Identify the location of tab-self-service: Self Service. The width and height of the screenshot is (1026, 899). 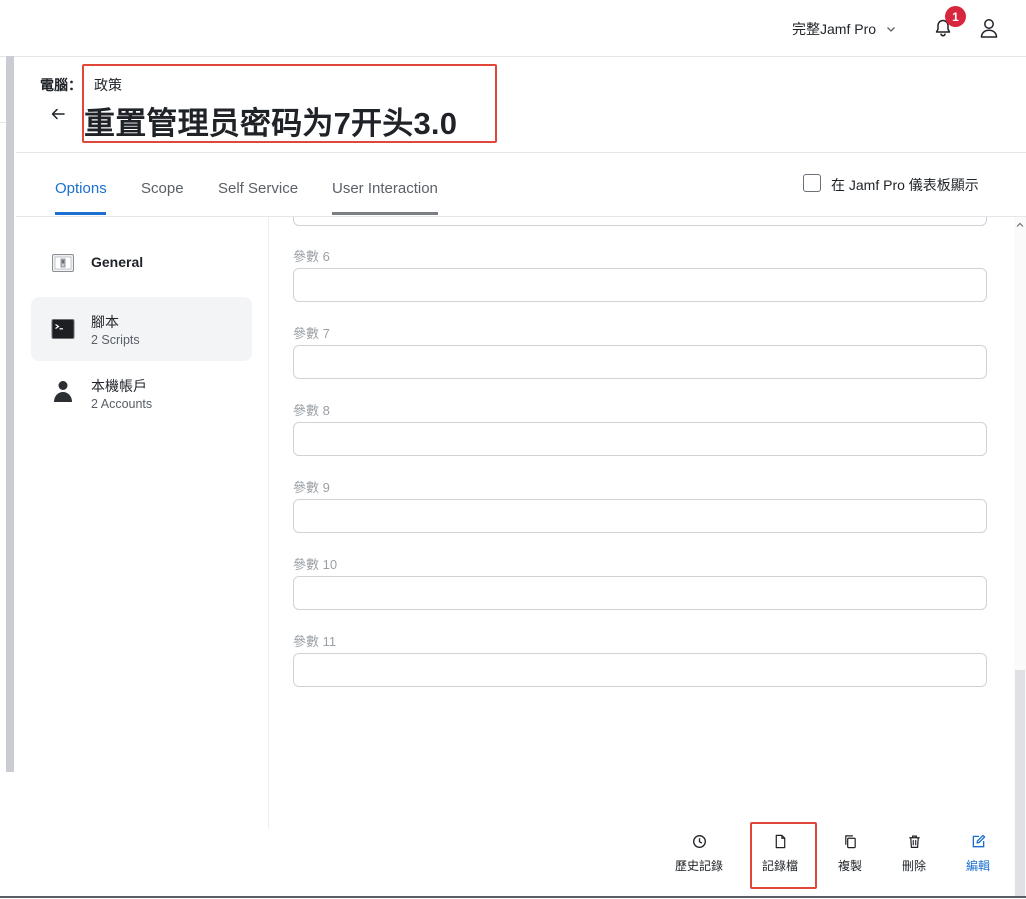
(258, 188).